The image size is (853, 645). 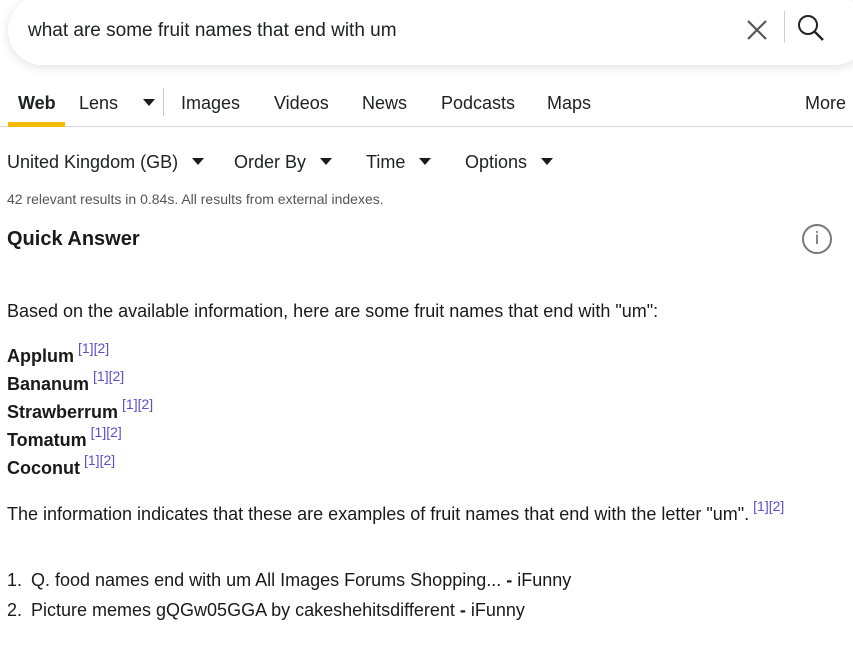 What do you see at coordinates (37, 103) in the screenshot?
I see `tab-web: Web` at bounding box center [37, 103].